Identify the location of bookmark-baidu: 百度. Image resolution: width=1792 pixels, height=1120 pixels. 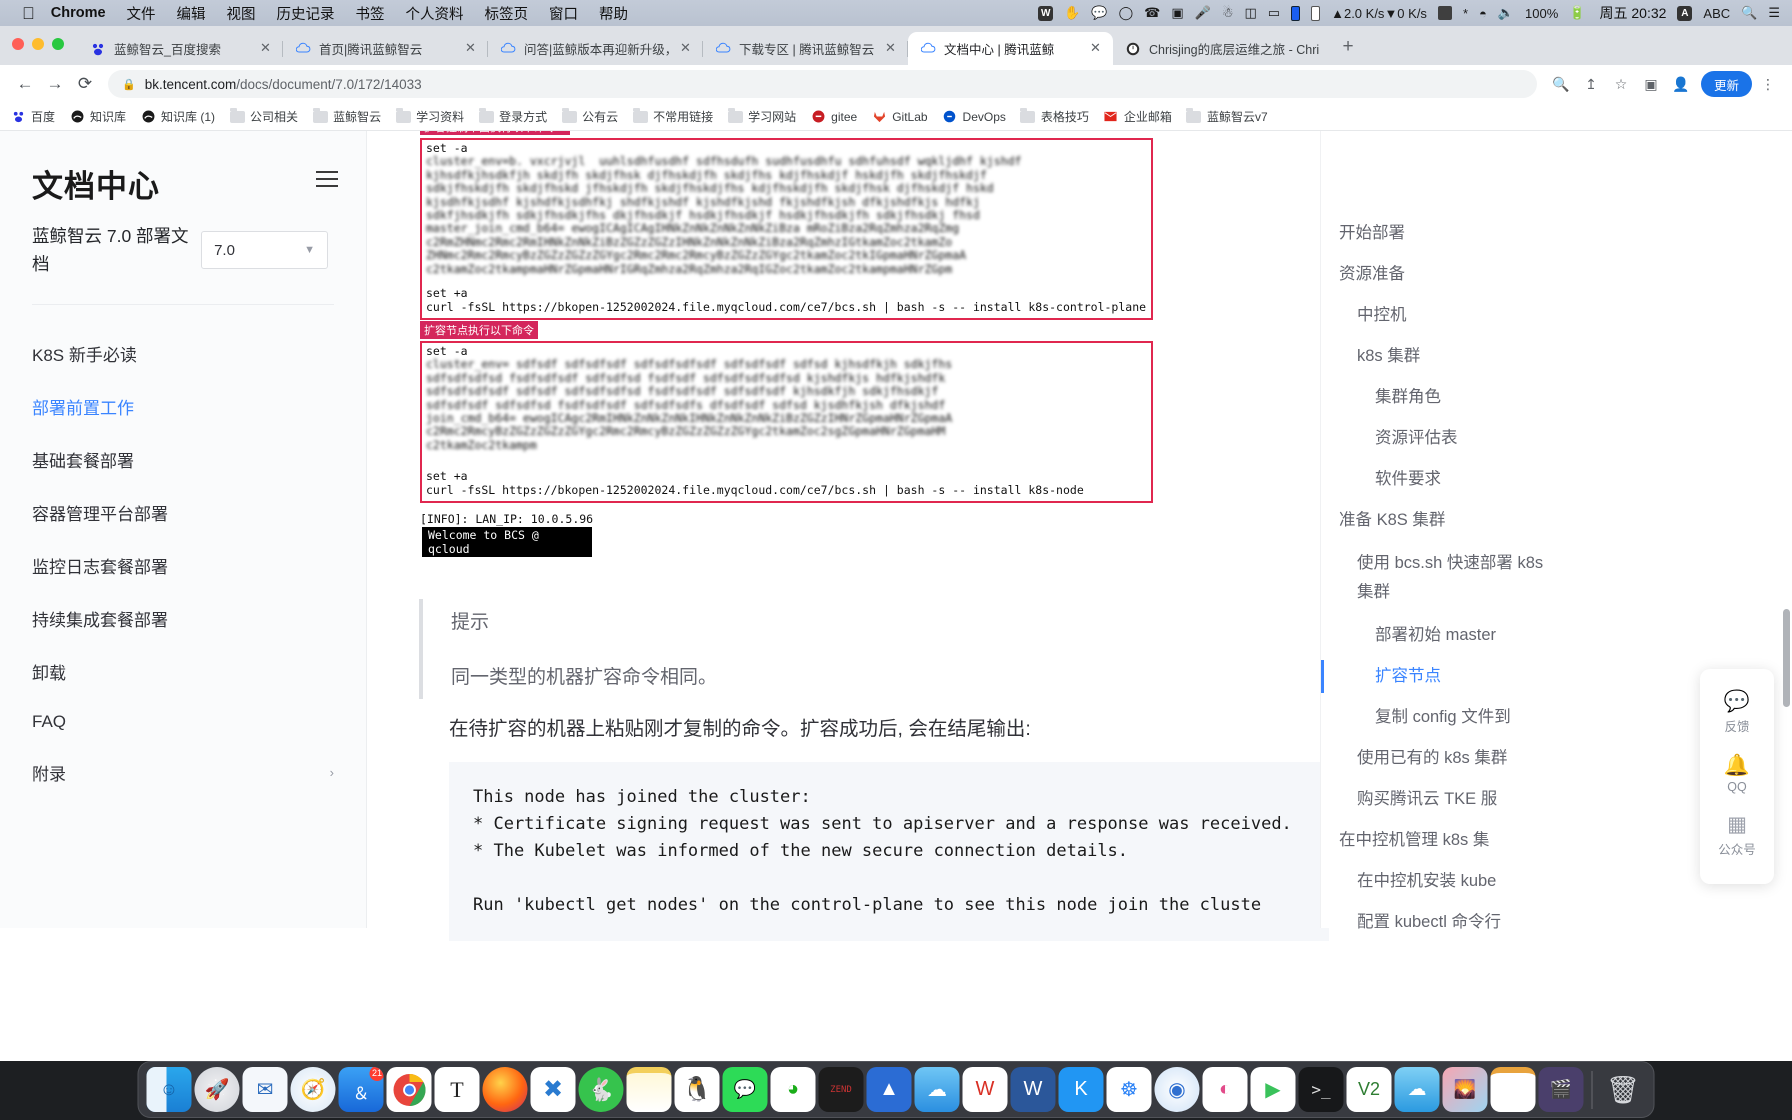
(32, 116).